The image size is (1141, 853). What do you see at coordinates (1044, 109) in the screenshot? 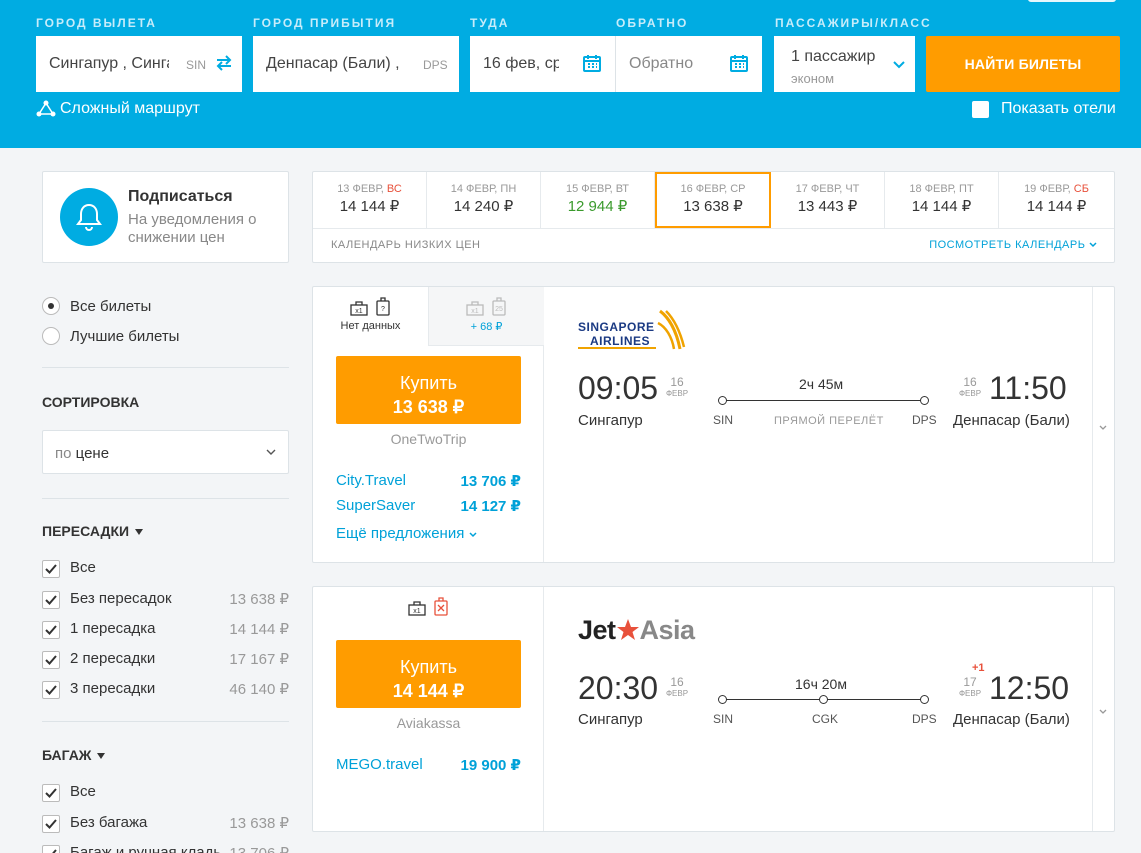
I see `show-hotels-toggle: Показать отели` at bounding box center [1044, 109].